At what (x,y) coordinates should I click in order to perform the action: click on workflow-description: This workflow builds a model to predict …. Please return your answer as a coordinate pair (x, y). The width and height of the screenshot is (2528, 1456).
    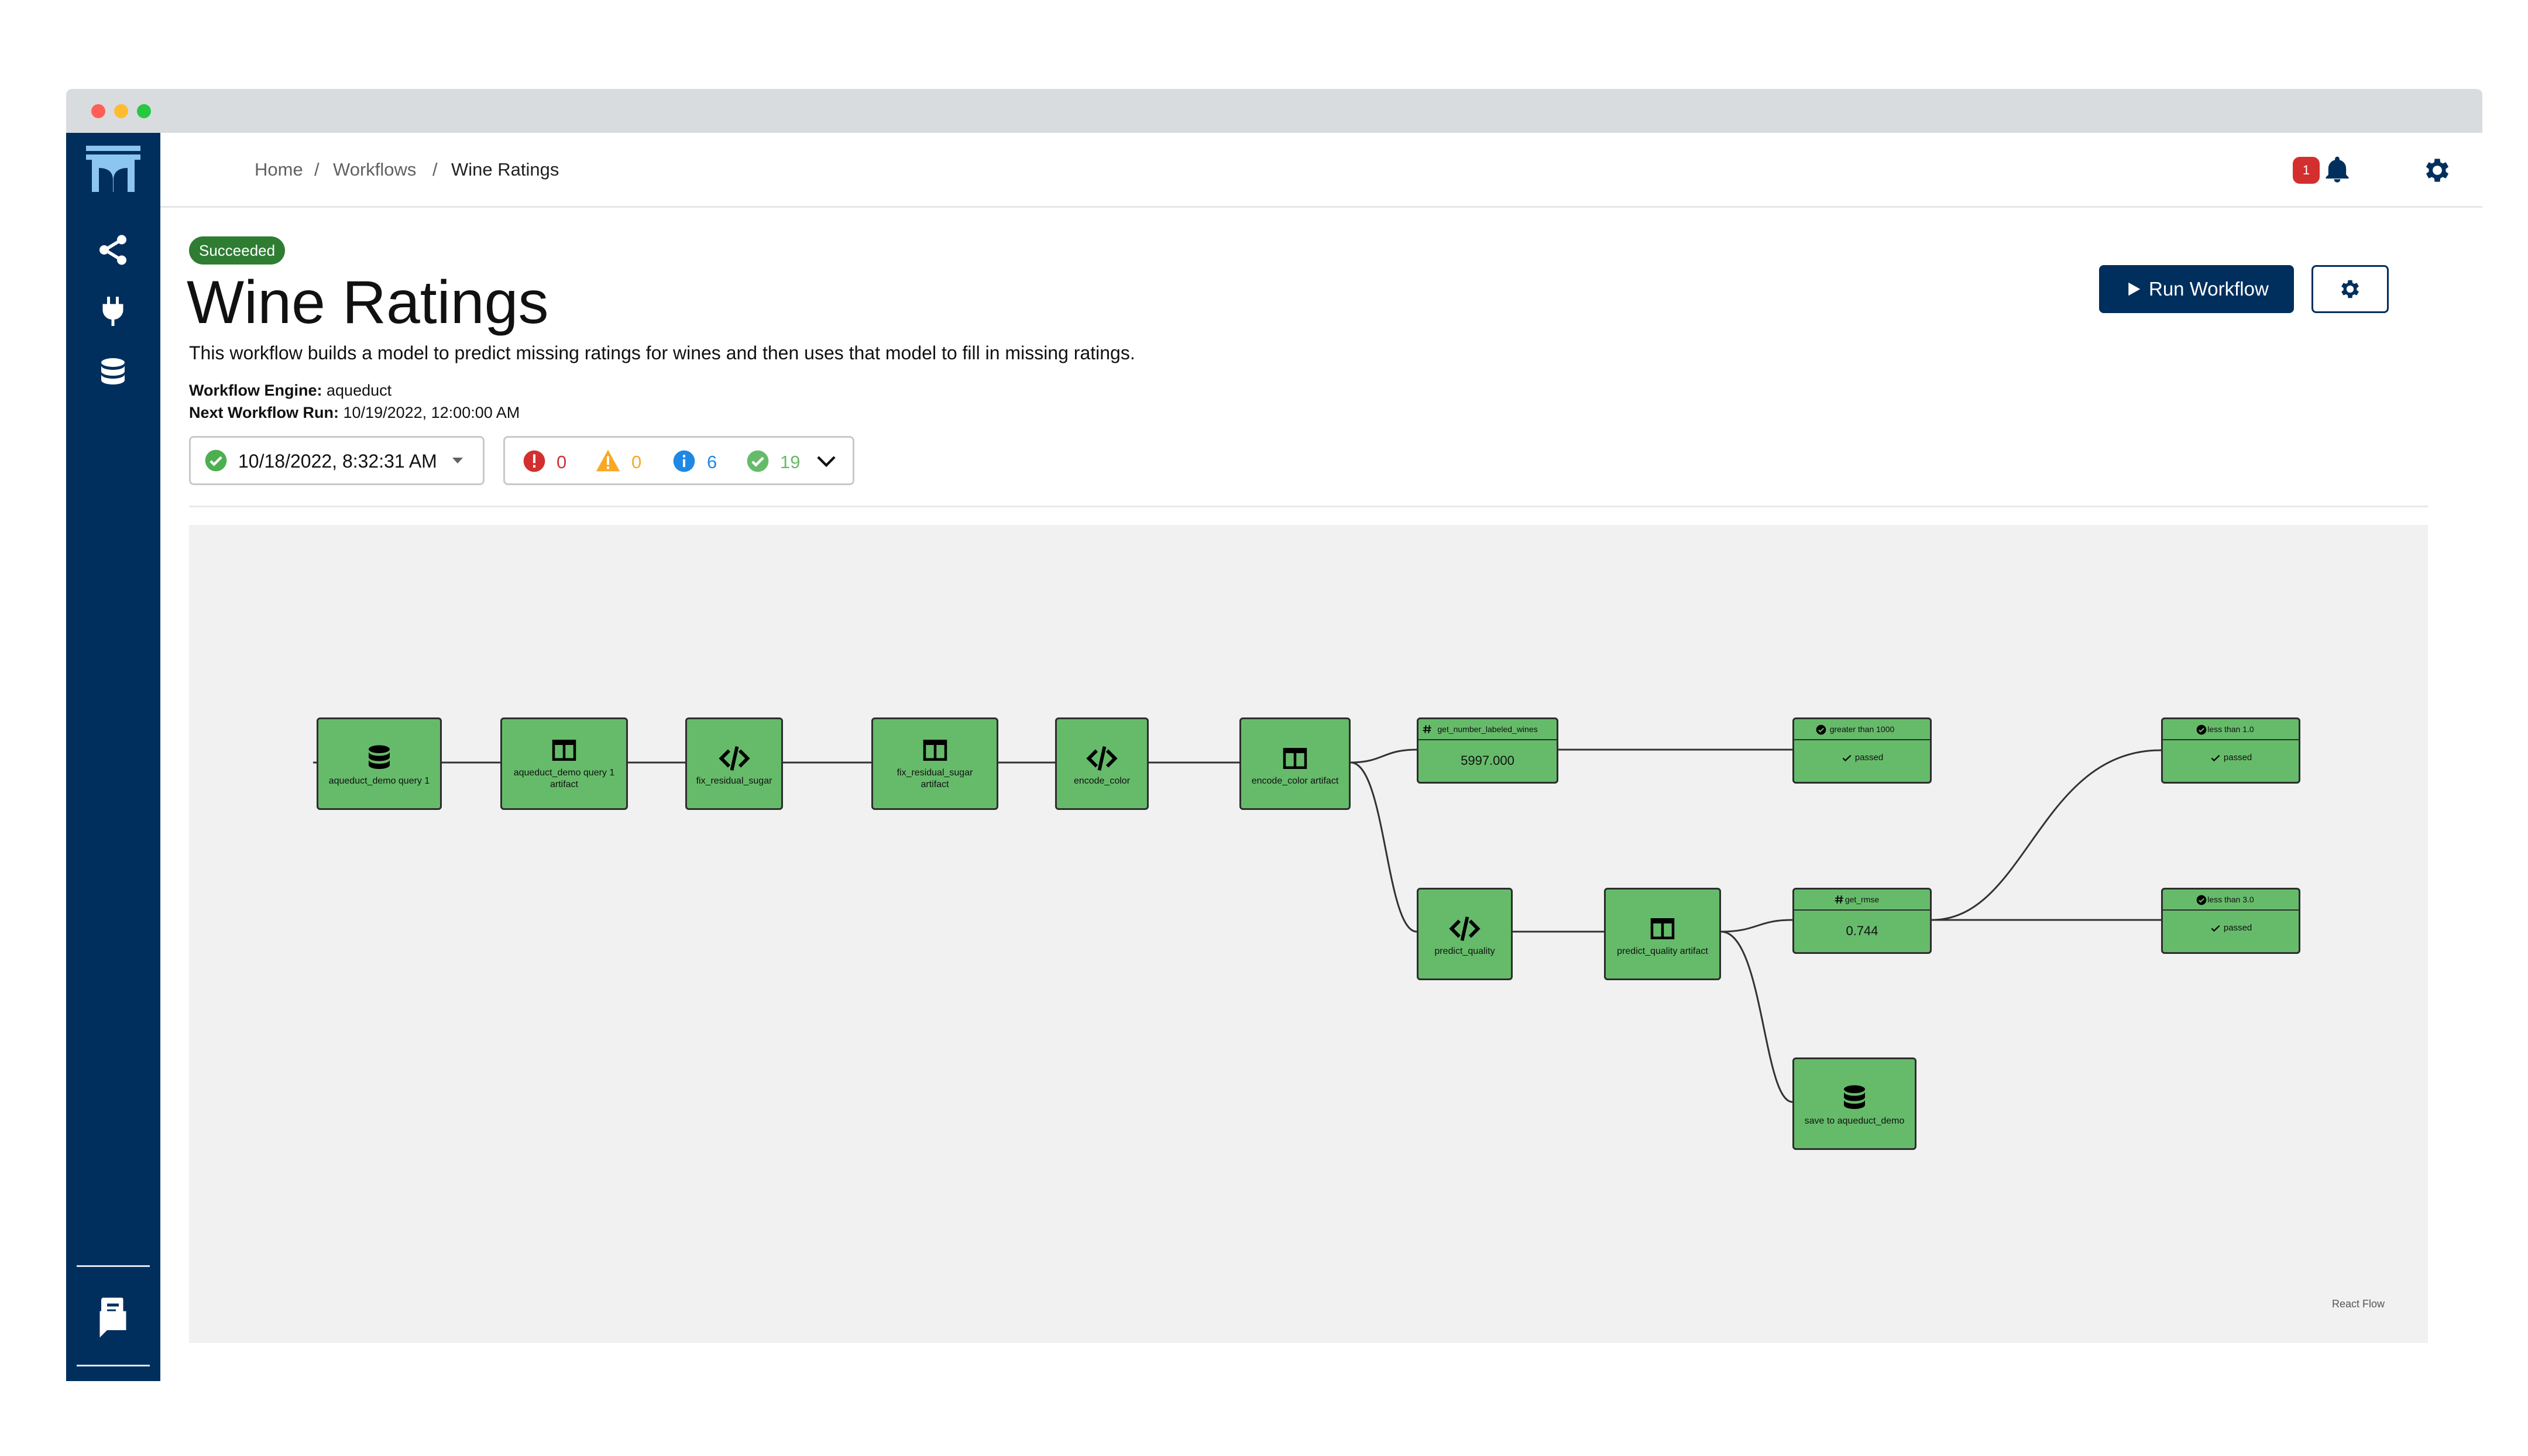
    Looking at the image, I should click on (662, 352).